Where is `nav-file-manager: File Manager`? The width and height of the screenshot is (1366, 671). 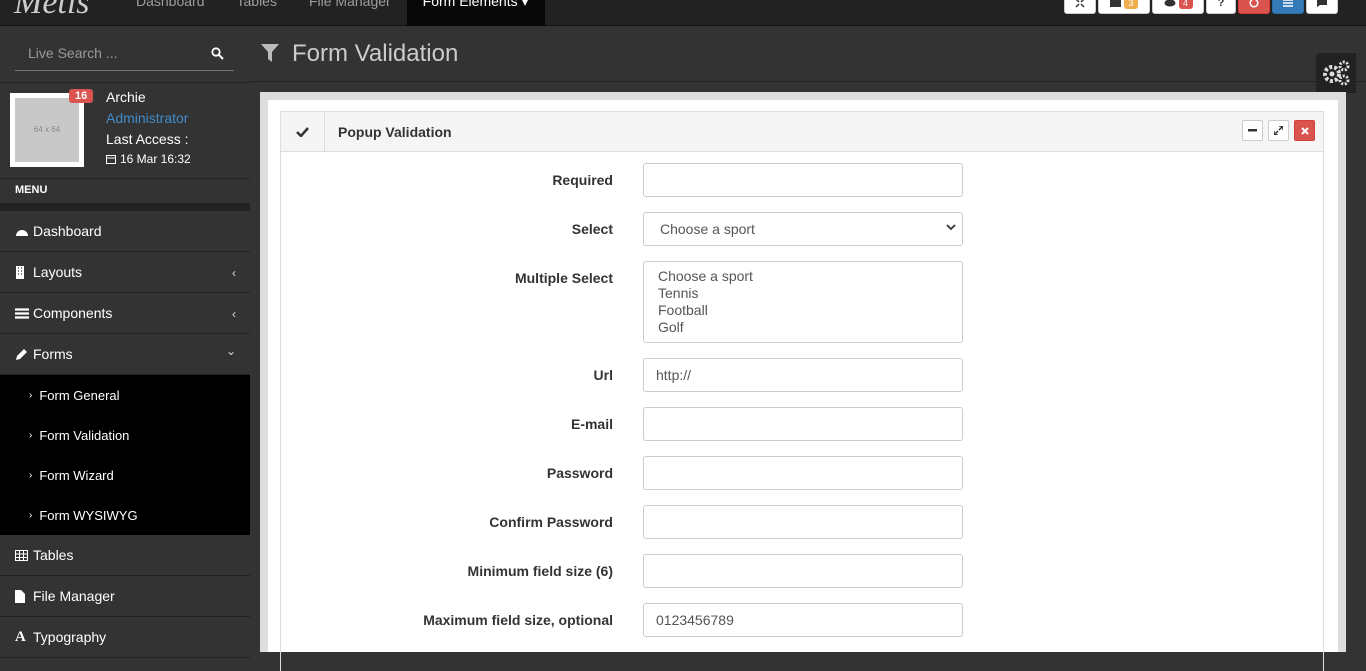 nav-file-manager: File Manager is located at coordinates (350, 13).